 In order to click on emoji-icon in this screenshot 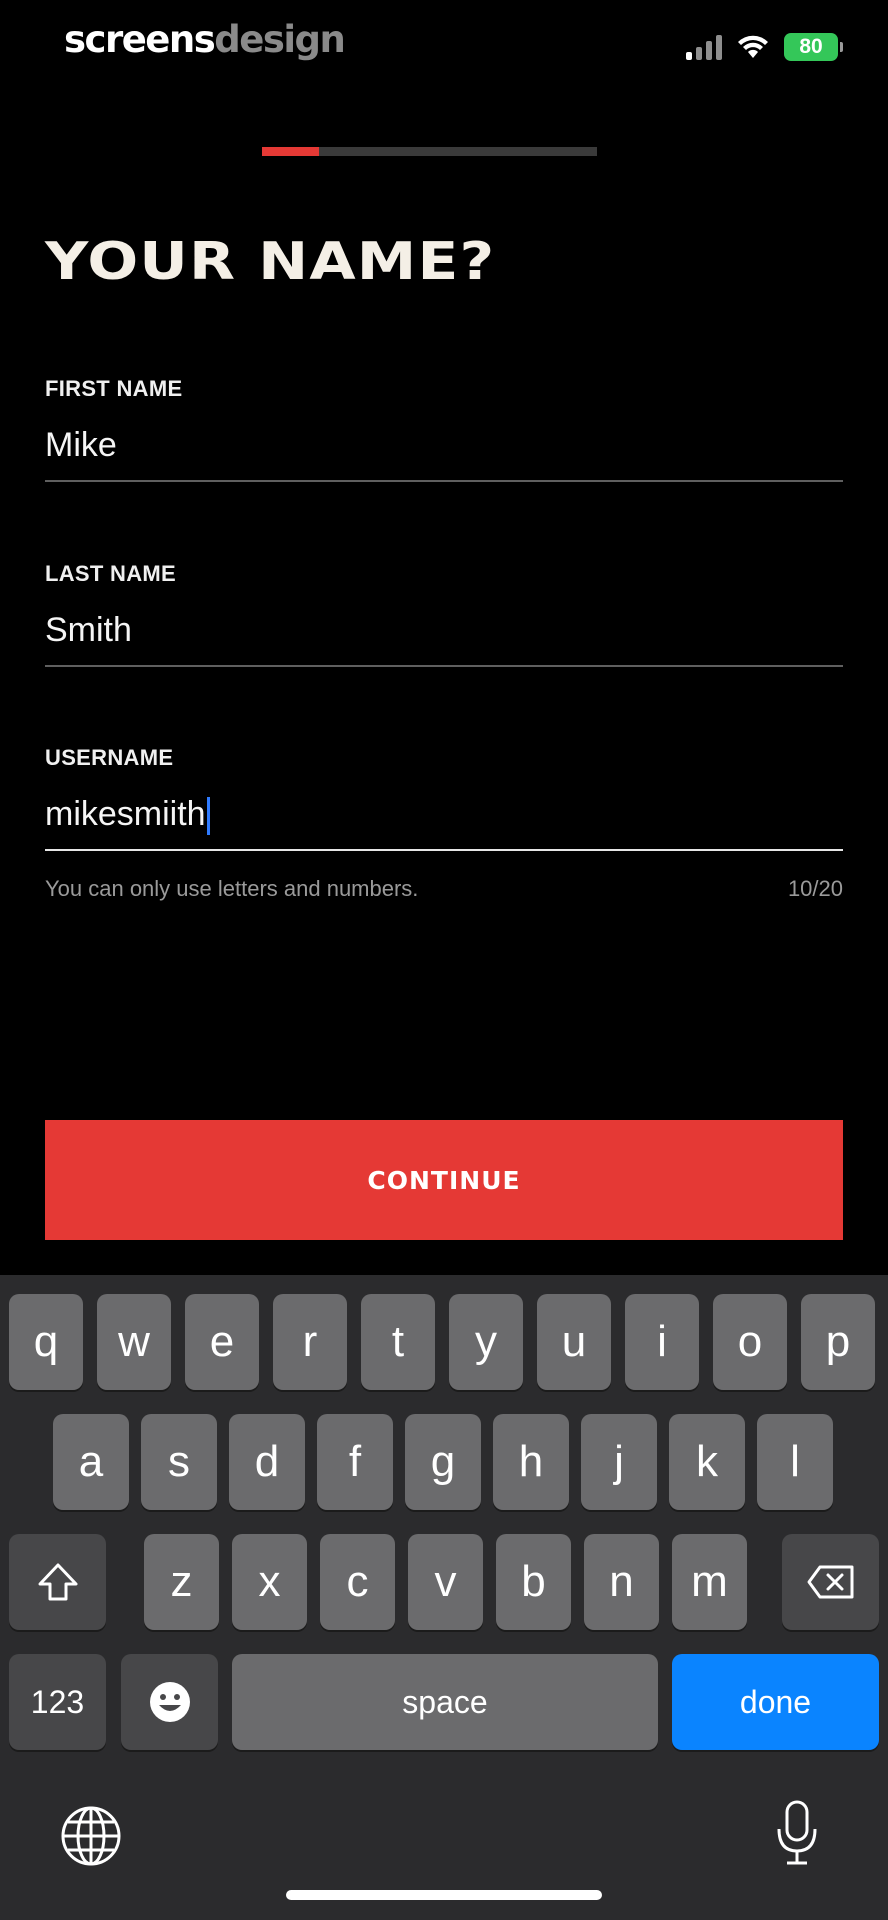, I will do `click(169, 1702)`.